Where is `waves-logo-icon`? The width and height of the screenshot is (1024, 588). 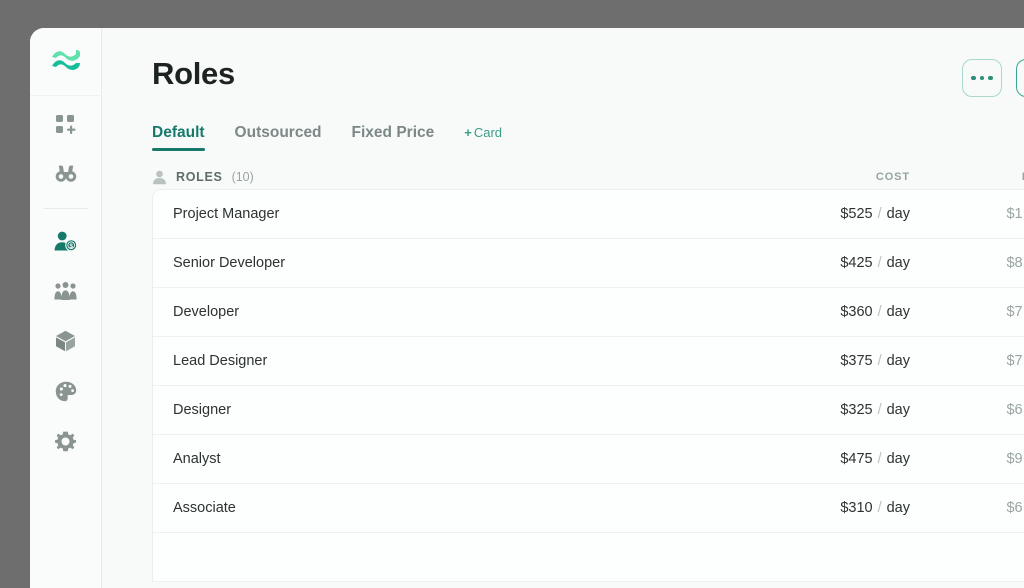
waves-logo-icon is located at coordinates (65, 59).